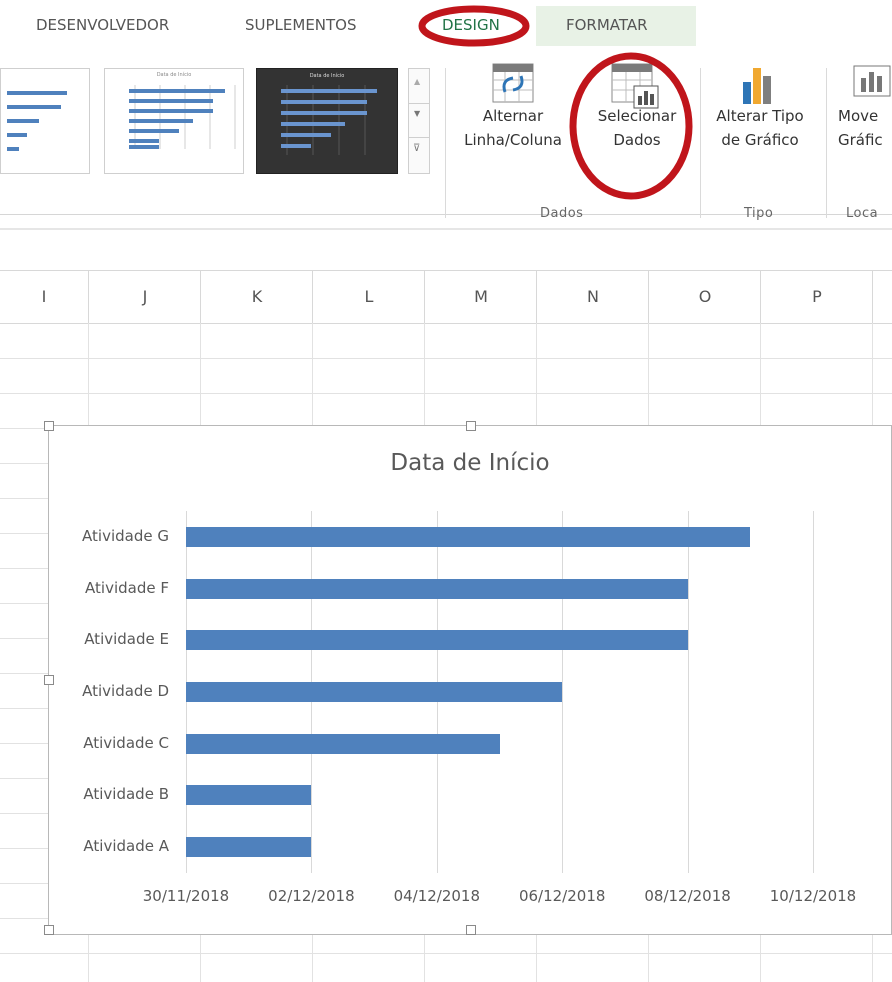 This screenshot has width=892, height=982. What do you see at coordinates (513, 83) in the screenshot?
I see `switch-row-column-icon` at bounding box center [513, 83].